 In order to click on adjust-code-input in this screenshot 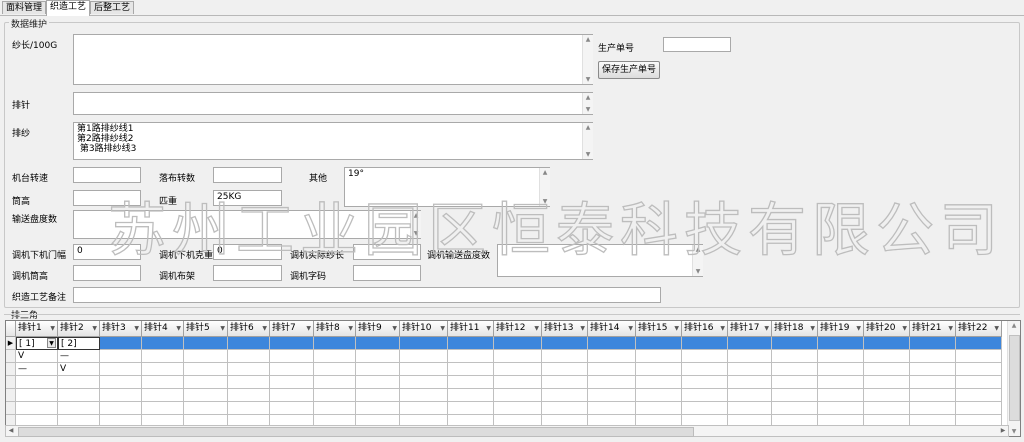, I will do `click(387, 273)`.